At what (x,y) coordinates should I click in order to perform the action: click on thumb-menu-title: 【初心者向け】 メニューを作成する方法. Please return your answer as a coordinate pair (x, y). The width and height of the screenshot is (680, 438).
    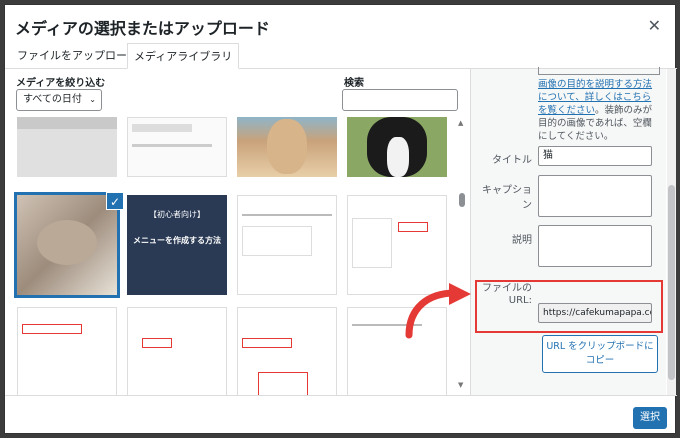
    Looking at the image, I should click on (177, 245).